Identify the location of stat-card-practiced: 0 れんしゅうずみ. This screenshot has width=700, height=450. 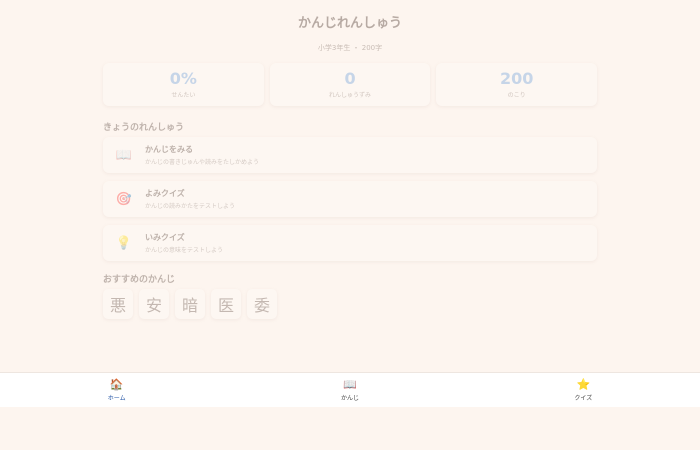
(350, 84).